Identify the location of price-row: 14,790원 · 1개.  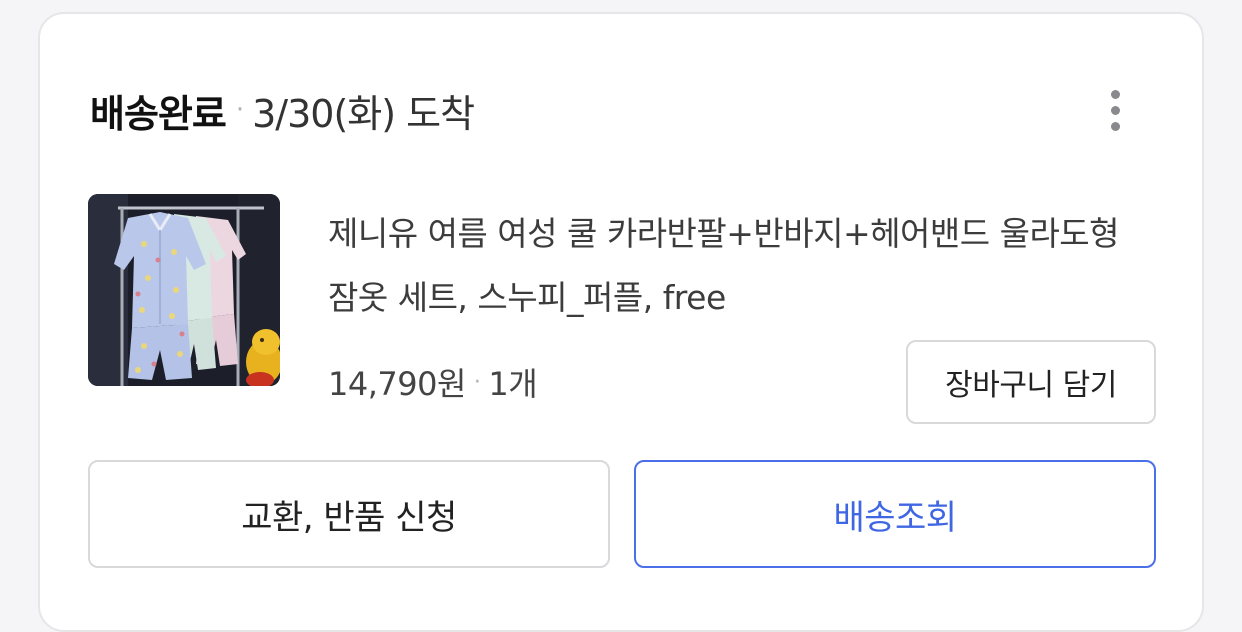
(433, 382).